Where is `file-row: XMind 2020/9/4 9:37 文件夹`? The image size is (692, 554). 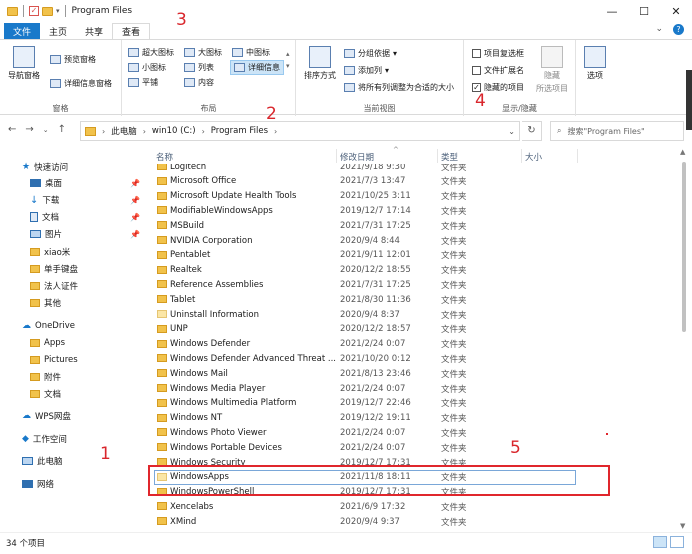
file-row: XMind 2020/9/4 9:37 文件夹 is located at coordinates (414, 521).